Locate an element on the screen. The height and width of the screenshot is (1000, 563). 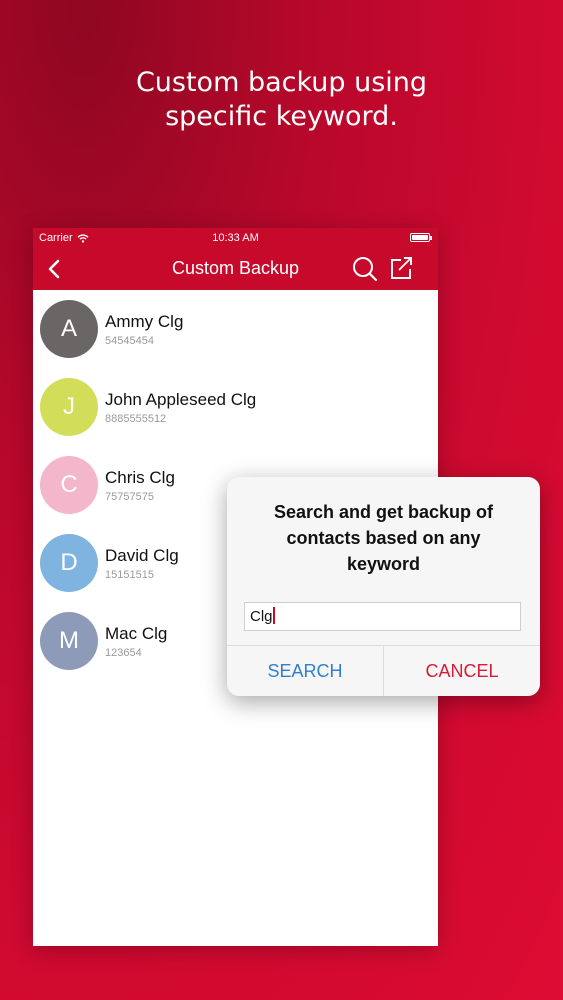
back-chevron-icon is located at coordinates (54, 269).